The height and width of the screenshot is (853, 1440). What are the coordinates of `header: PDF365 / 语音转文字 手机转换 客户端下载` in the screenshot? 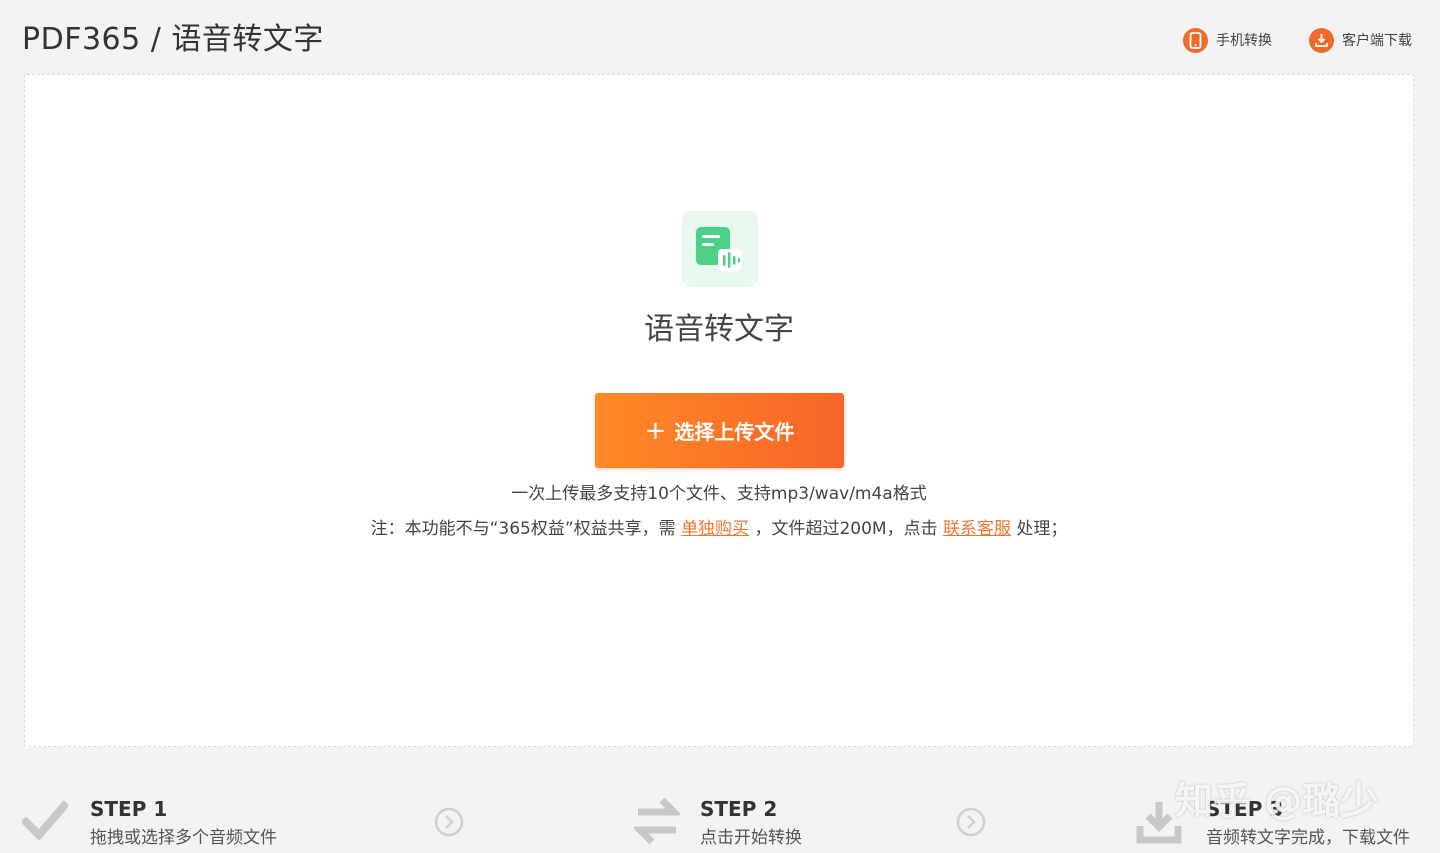 It's located at (720, 37).